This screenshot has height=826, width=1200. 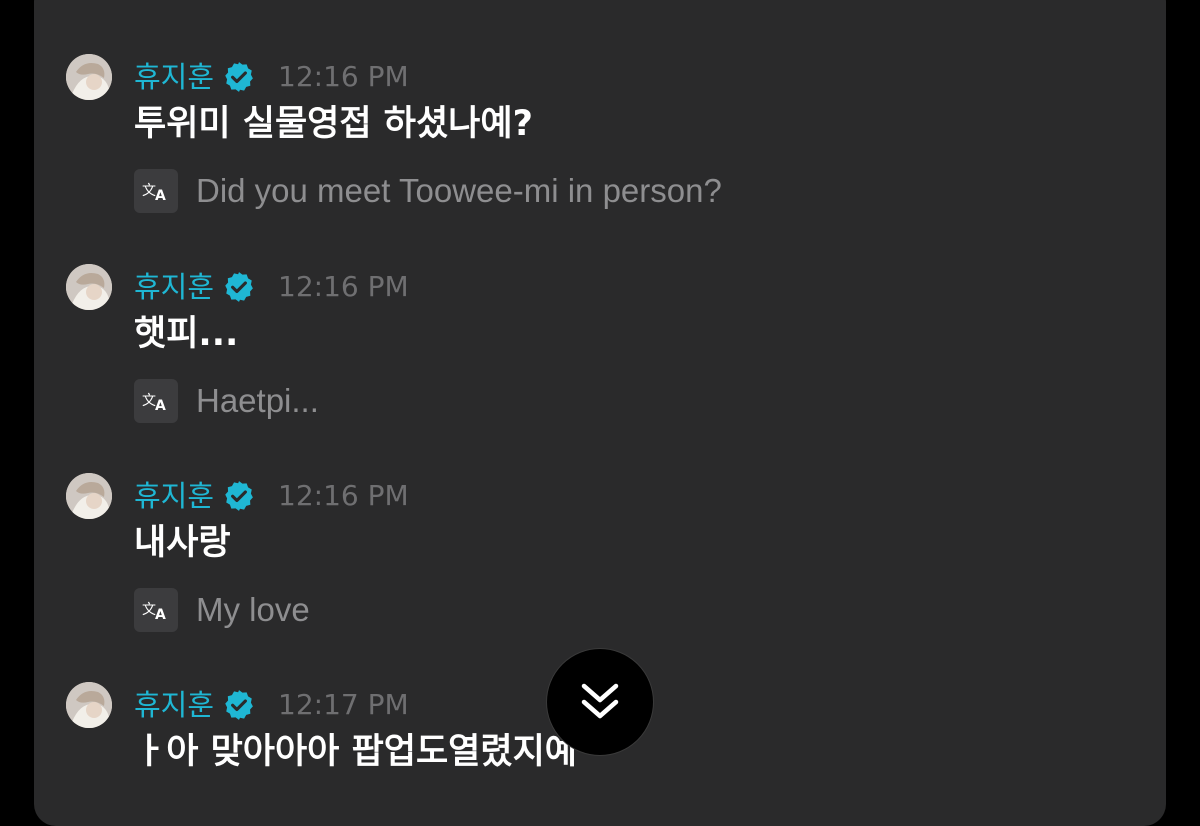 What do you see at coordinates (182, 543) in the screenshot?
I see `message-text: 내사랑` at bounding box center [182, 543].